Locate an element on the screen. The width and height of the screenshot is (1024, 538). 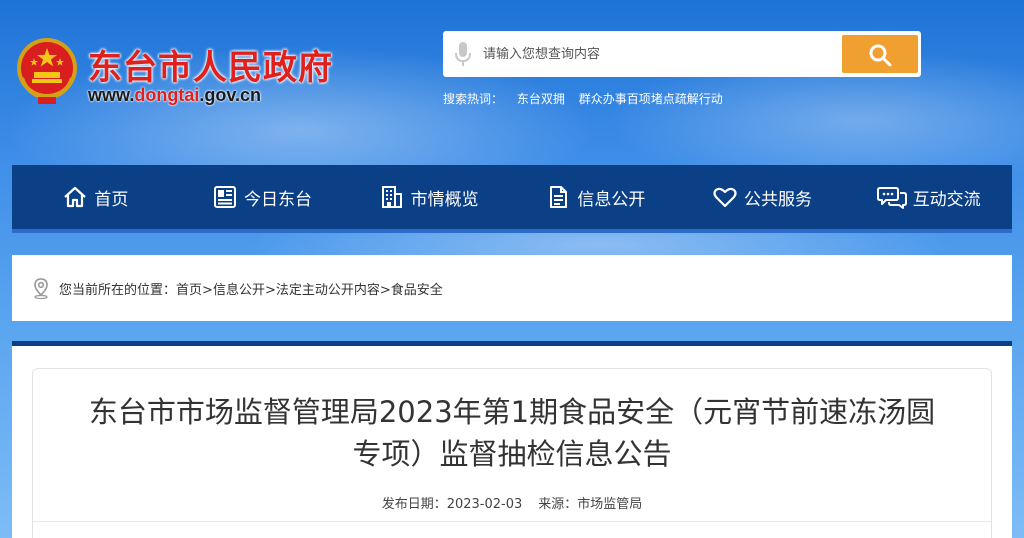
nav-item-label: 公共服务 is located at coordinates (778, 199).